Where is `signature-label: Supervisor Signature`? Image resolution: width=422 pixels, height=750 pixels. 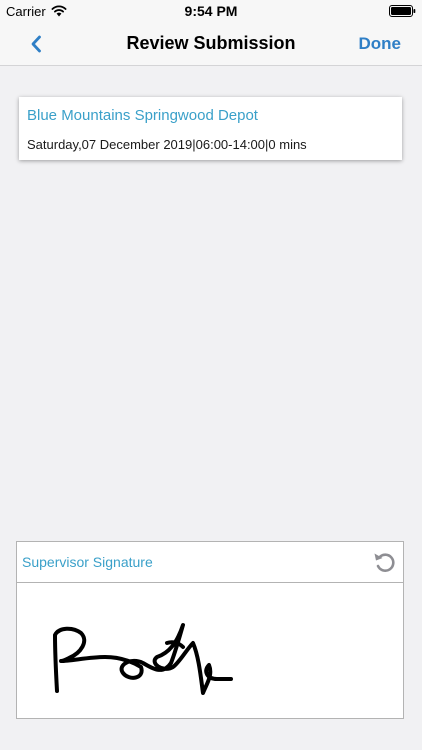
signature-label: Supervisor Signature is located at coordinates (87, 562).